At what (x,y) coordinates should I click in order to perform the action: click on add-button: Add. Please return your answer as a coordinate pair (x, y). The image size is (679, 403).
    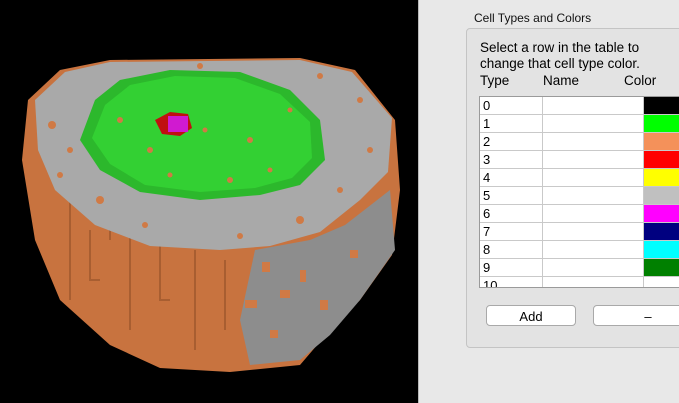
    Looking at the image, I should click on (531, 315).